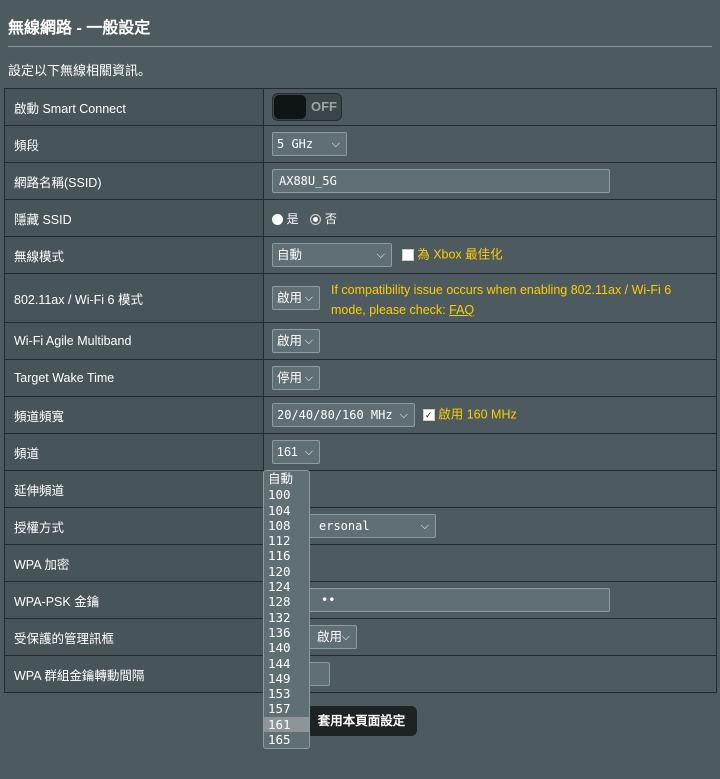 The image size is (720, 779). Describe the element at coordinates (335, 415) in the screenshot. I see `bandwidth-value: 20/40/80/160 MHz` at that location.